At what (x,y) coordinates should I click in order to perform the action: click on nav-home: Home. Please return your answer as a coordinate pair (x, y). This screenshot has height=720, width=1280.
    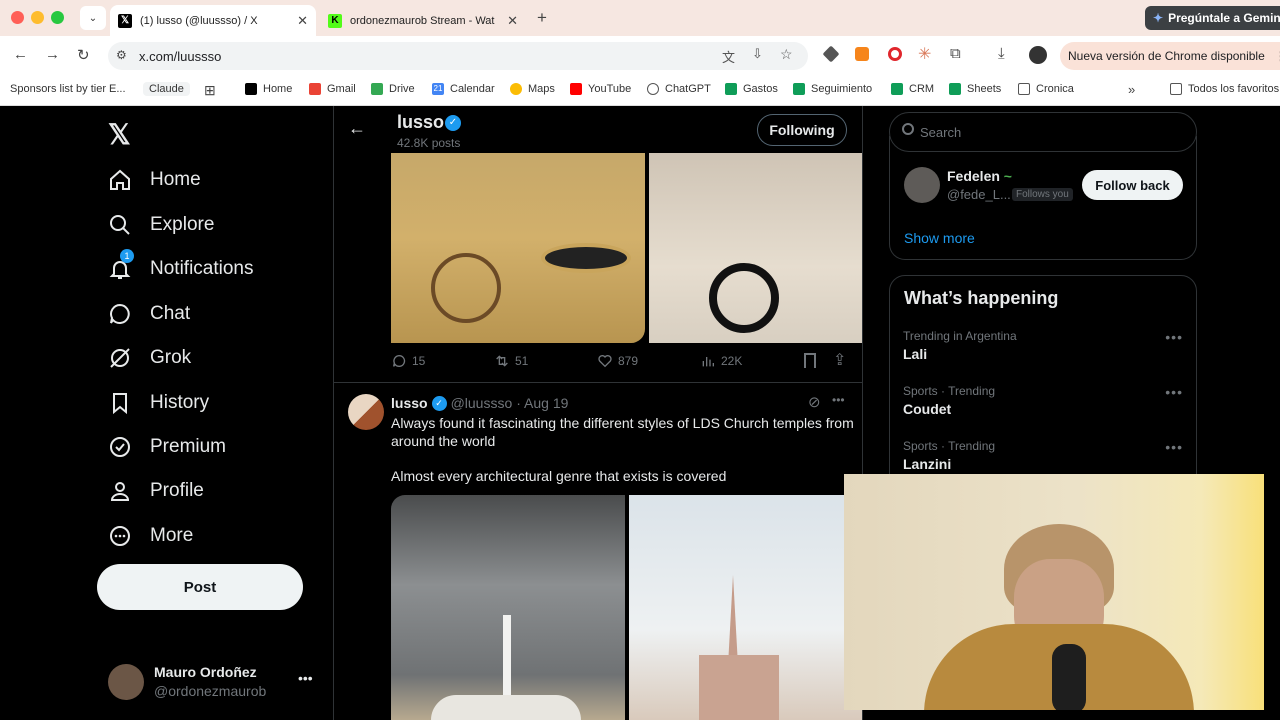
    Looking at the image, I should click on (154, 180).